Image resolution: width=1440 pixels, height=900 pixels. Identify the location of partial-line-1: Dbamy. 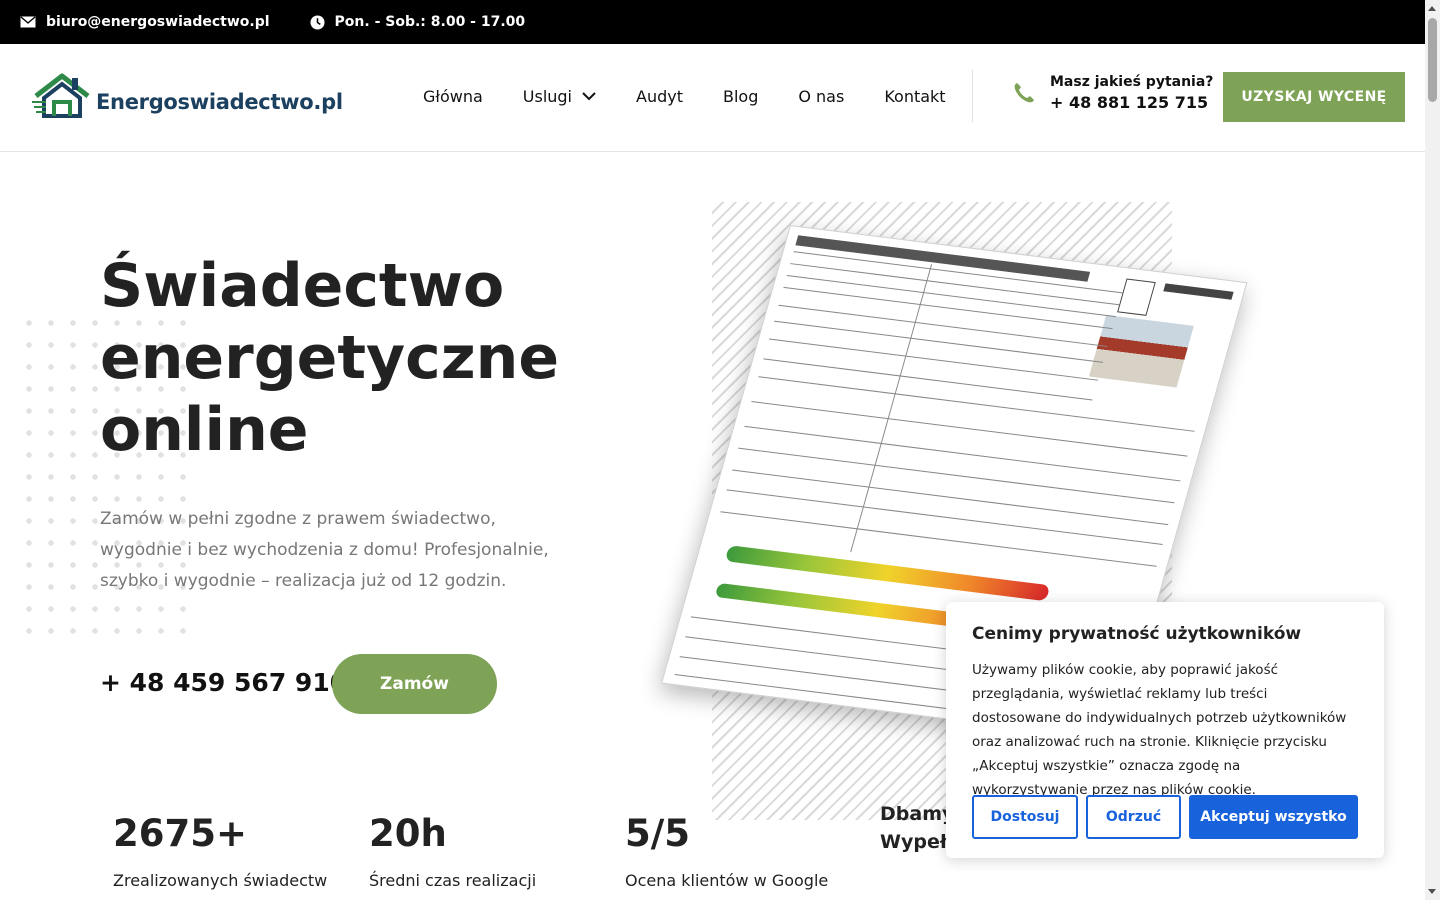
(917, 814).